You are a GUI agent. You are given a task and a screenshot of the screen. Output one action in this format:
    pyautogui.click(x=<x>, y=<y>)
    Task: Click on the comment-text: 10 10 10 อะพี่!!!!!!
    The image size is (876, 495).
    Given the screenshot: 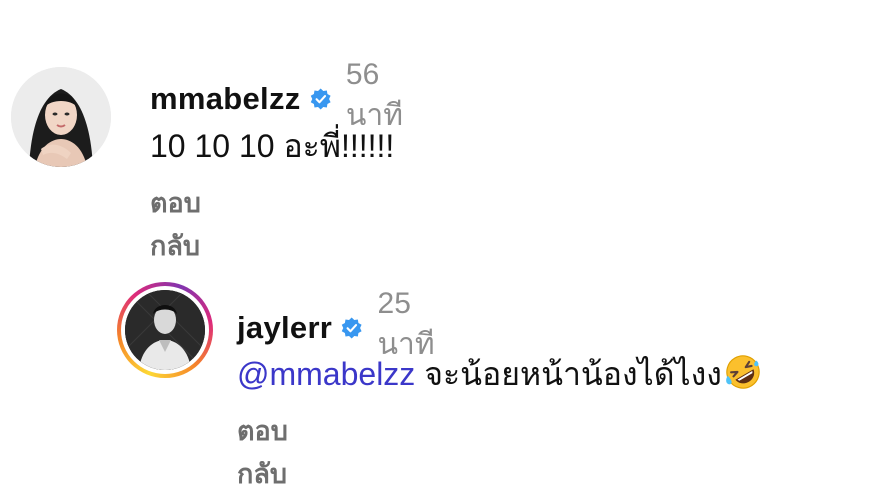 What is the action you would take?
    pyautogui.click(x=272, y=146)
    